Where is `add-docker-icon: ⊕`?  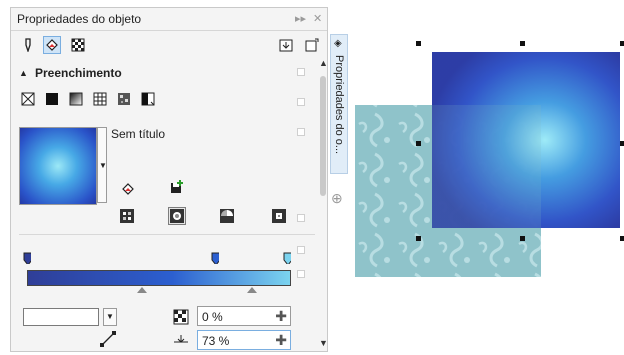
add-docker-icon: ⊕ is located at coordinates (337, 198).